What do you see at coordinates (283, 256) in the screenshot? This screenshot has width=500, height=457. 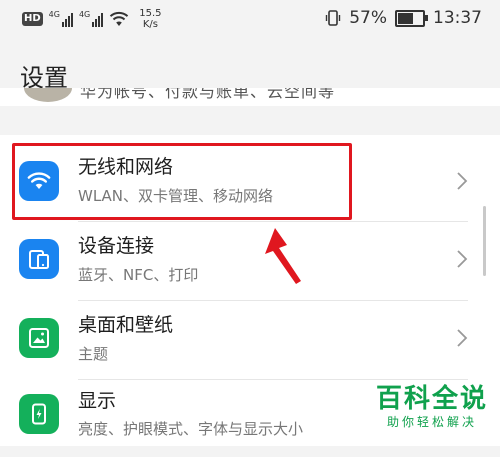 I see `red-arrow-icon` at bounding box center [283, 256].